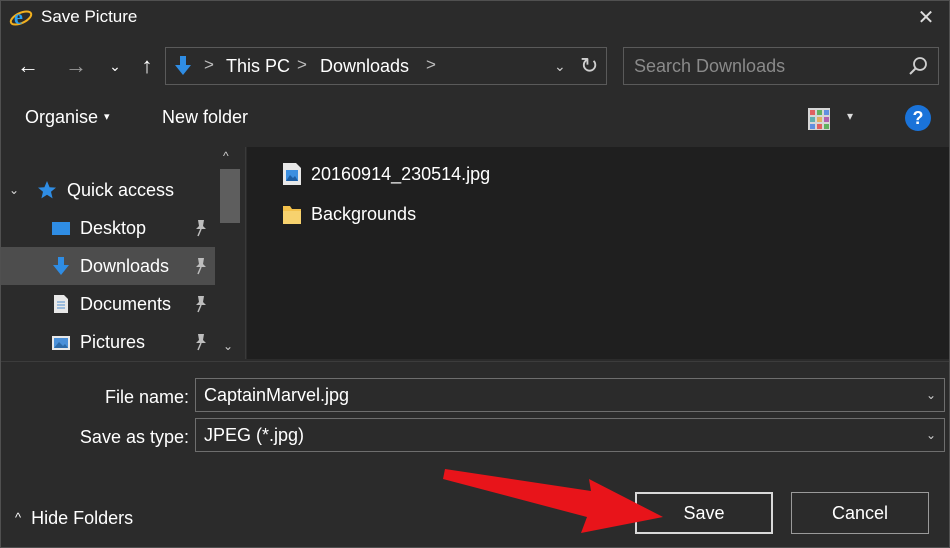 This screenshot has height=548, width=950. What do you see at coordinates (14, 190) in the screenshot?
I see `expand-chevron-down-icon: ⌄` at bounding box center [14, 190].